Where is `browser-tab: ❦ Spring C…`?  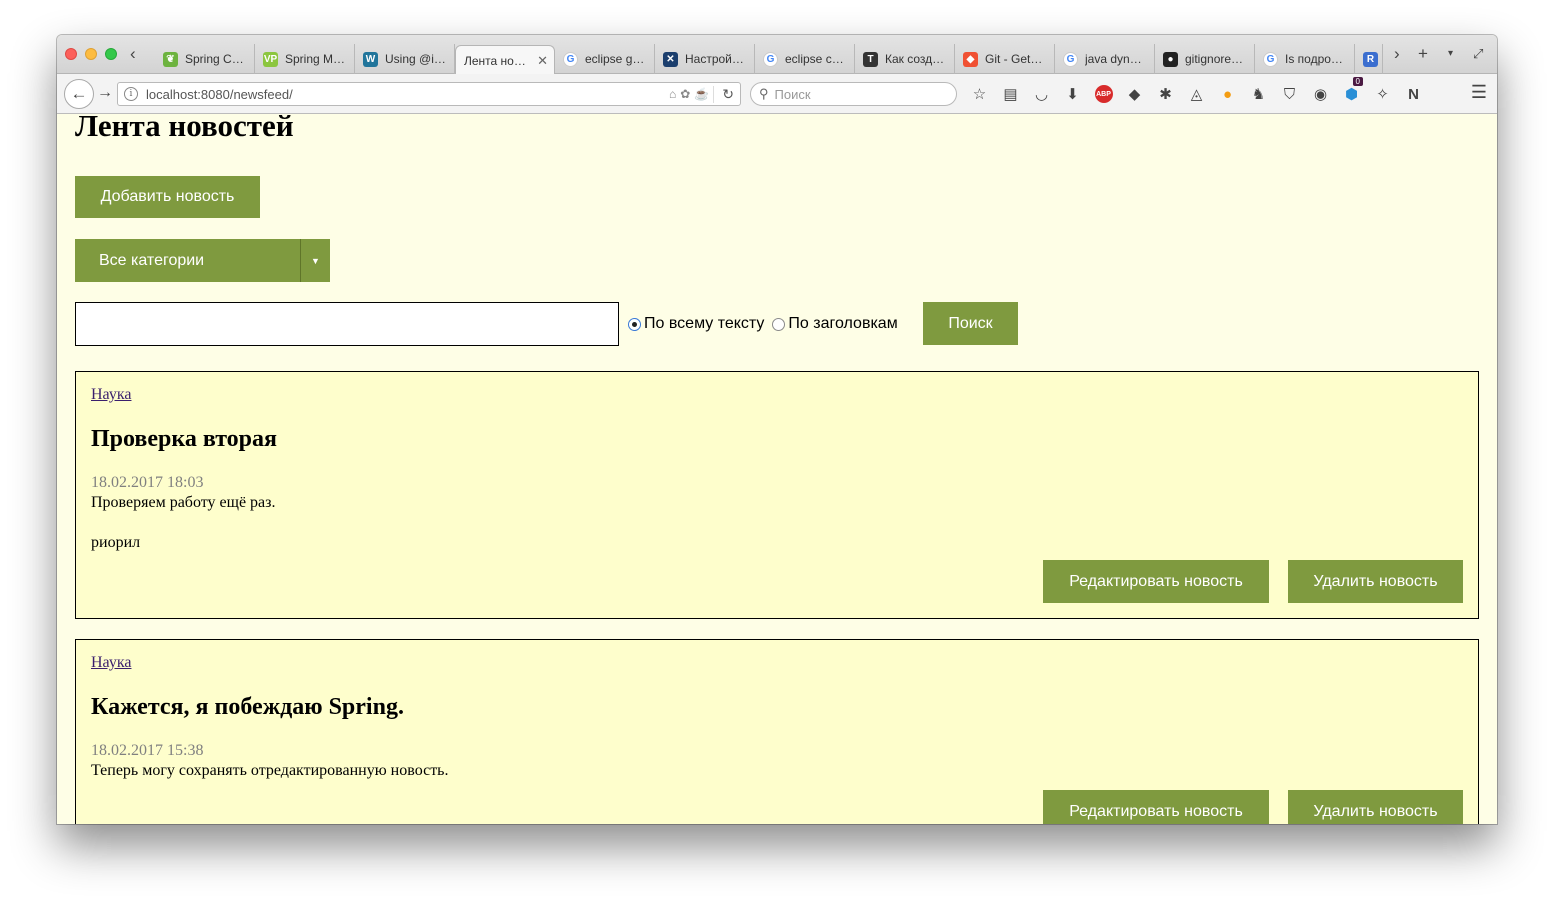
browser-tab: ❦ Spring C… is located at coordinates (205, 59).